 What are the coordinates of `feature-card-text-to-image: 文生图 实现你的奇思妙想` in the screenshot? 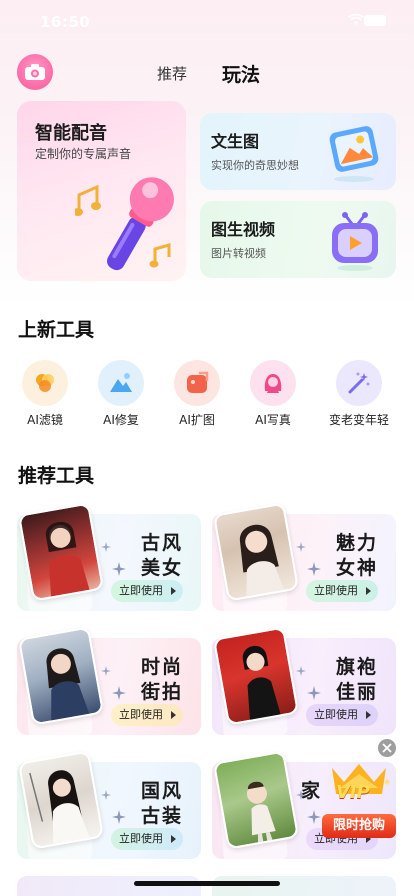 It's located at (298, 151).